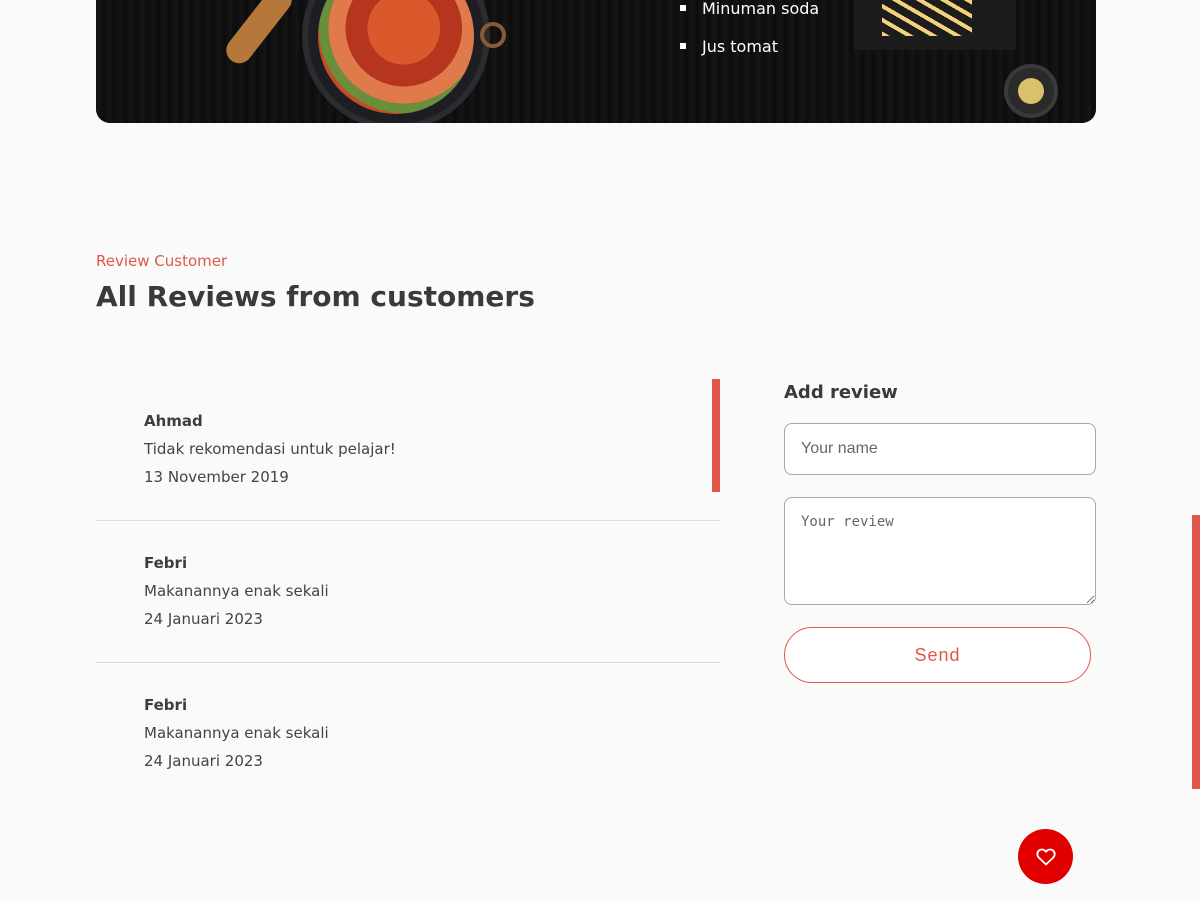 The width and height of the screenshot is (1200, 900). I want to click on review-textarea, so click(940, 551).